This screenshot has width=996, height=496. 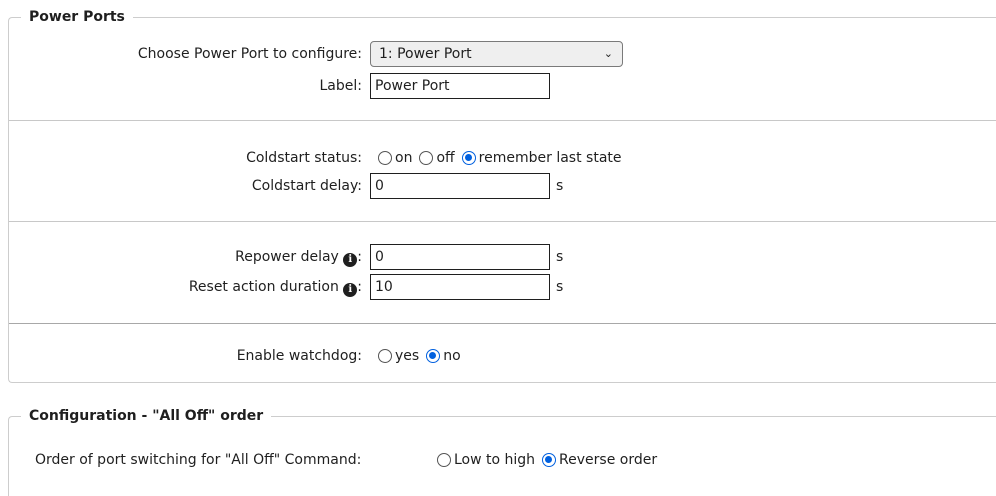 What do you see at coordinates (263, 287) in the screenshot?
I see `reset-duration-label: Reset action duration` at bounding box center [263, 287].